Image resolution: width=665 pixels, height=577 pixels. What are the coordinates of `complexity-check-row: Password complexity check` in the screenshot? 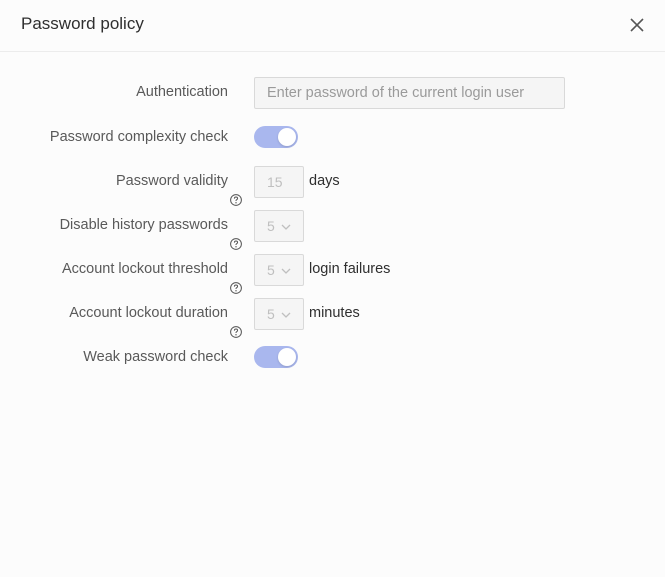 It's located at (332, 138).